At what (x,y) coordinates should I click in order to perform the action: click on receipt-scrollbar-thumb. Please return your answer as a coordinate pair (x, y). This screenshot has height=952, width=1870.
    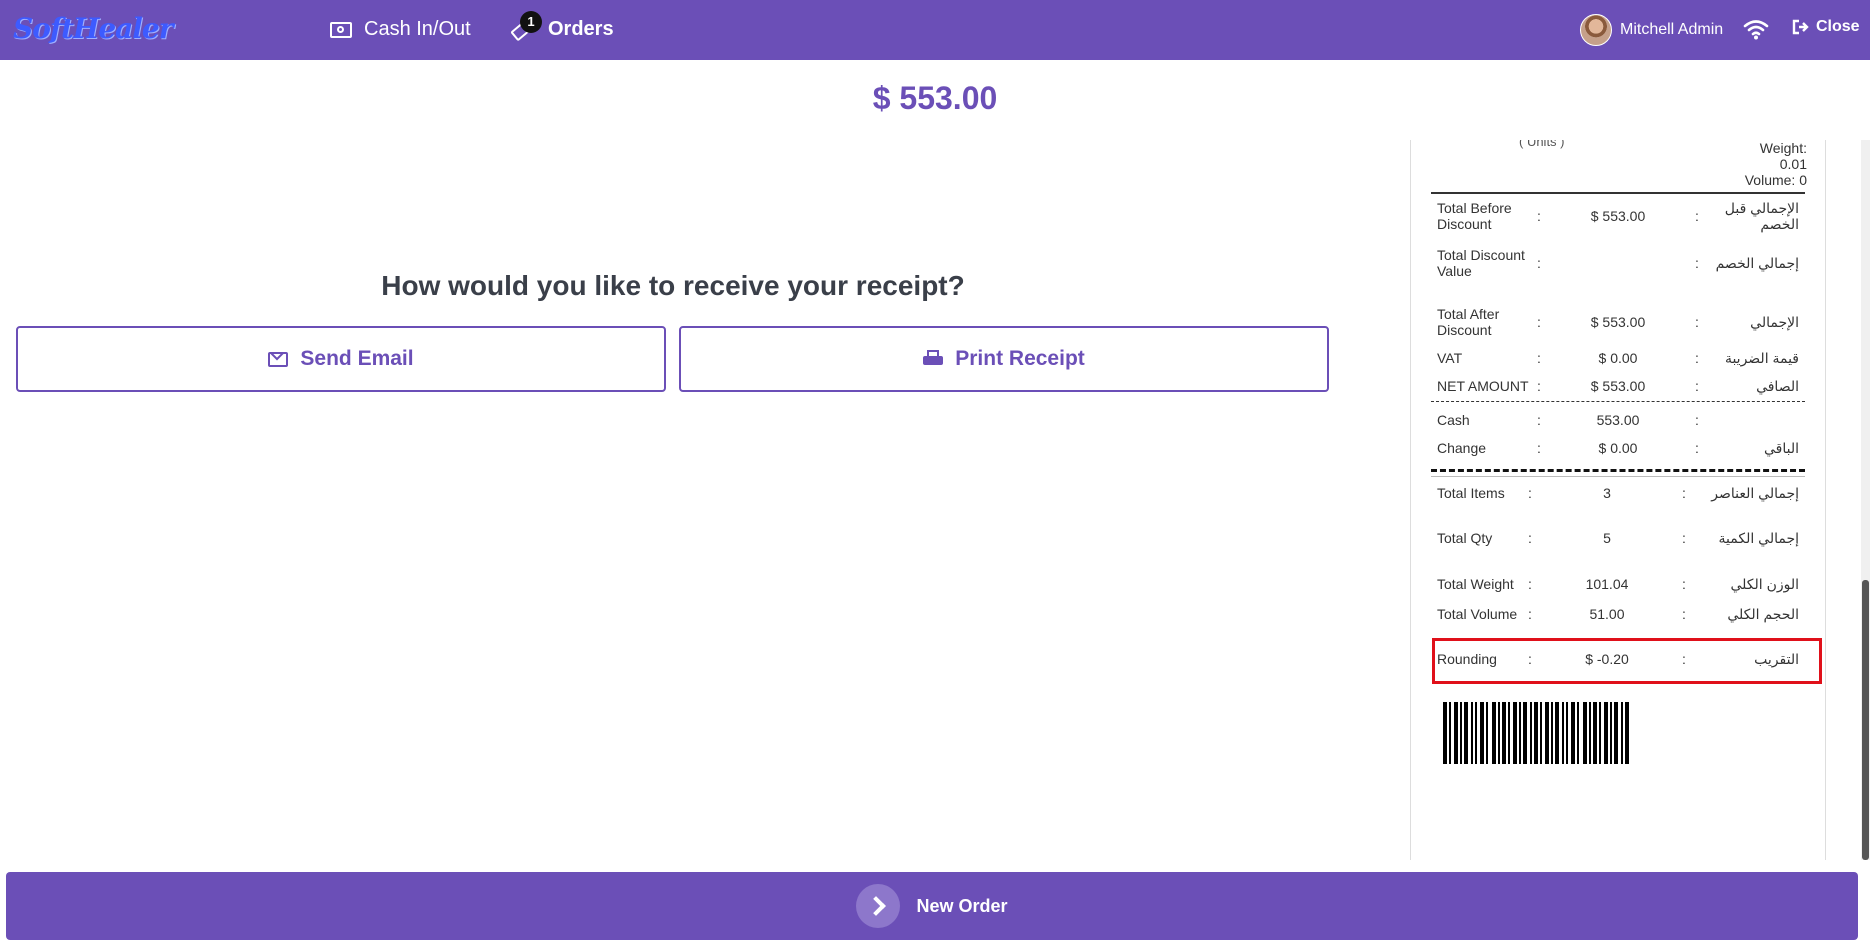
    Looking at the image, I should click on (1865, 720).